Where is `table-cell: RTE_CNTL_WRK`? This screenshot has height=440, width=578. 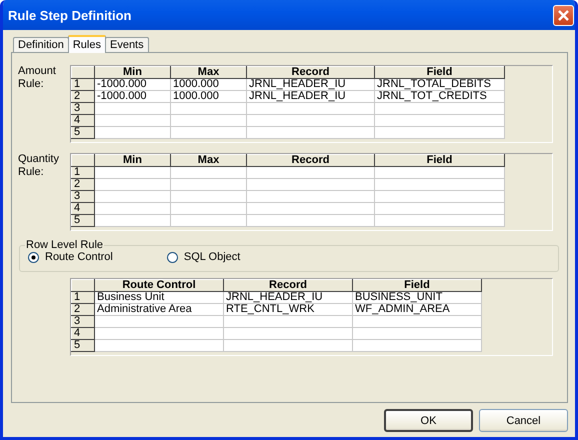
table-cell: RTE_CNTL_WRK is located at coordinates (288, 310).